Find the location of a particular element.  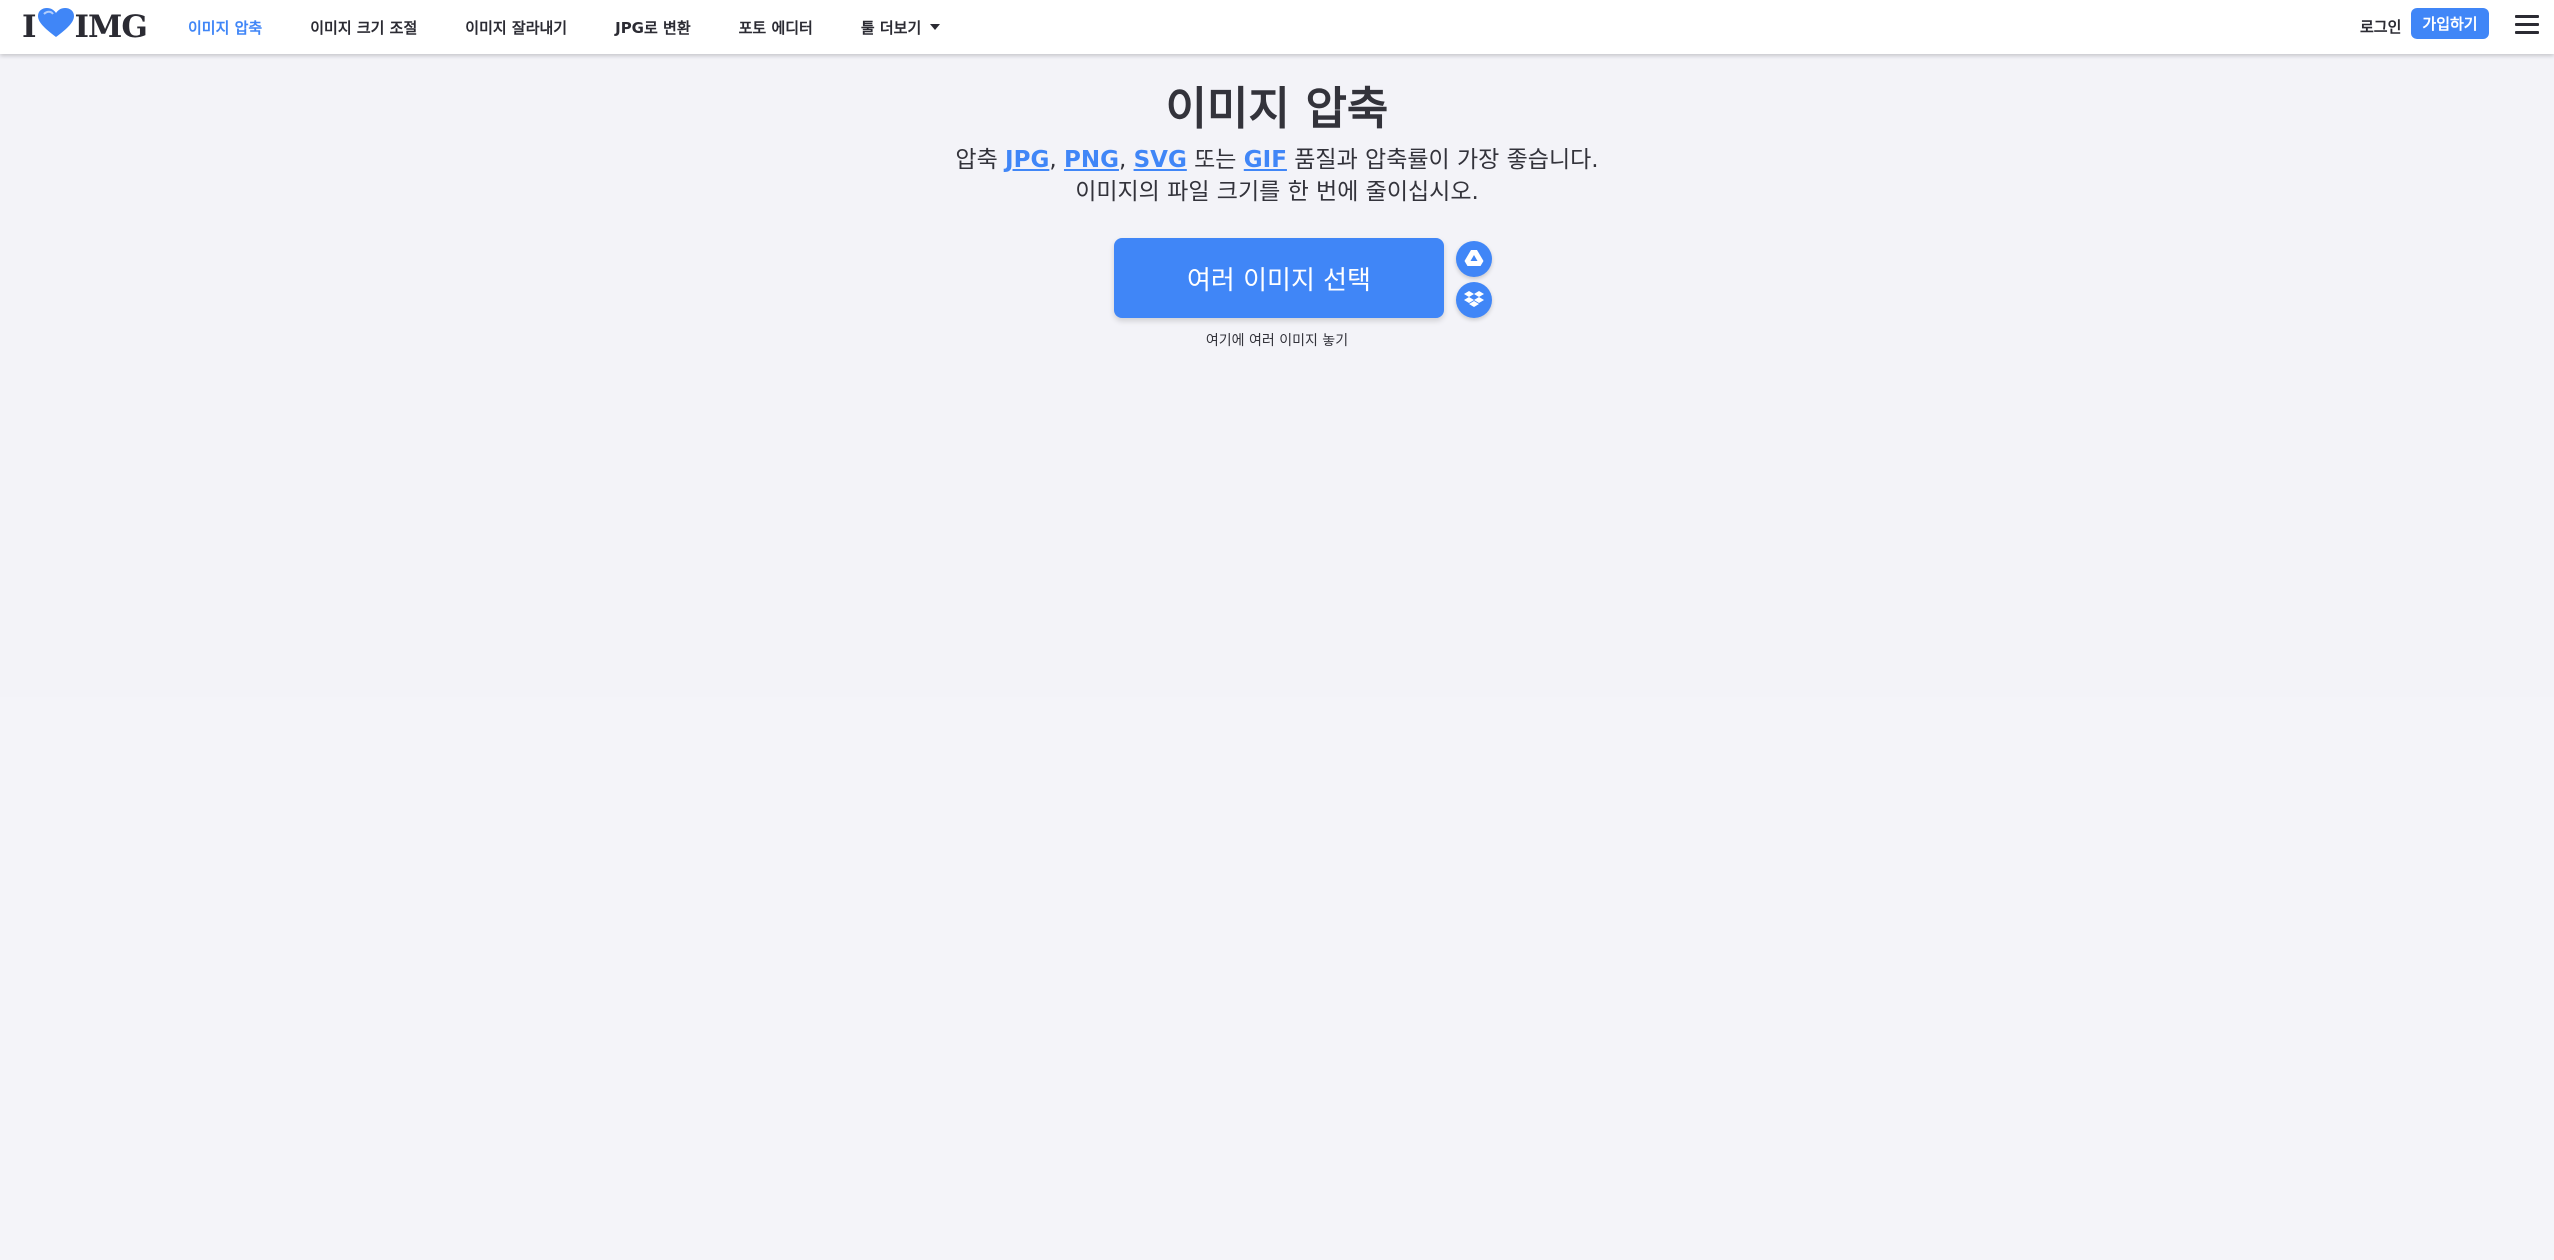

nav-item-photo-editor: 포토 에디터 is located at coordinates (776, 27).